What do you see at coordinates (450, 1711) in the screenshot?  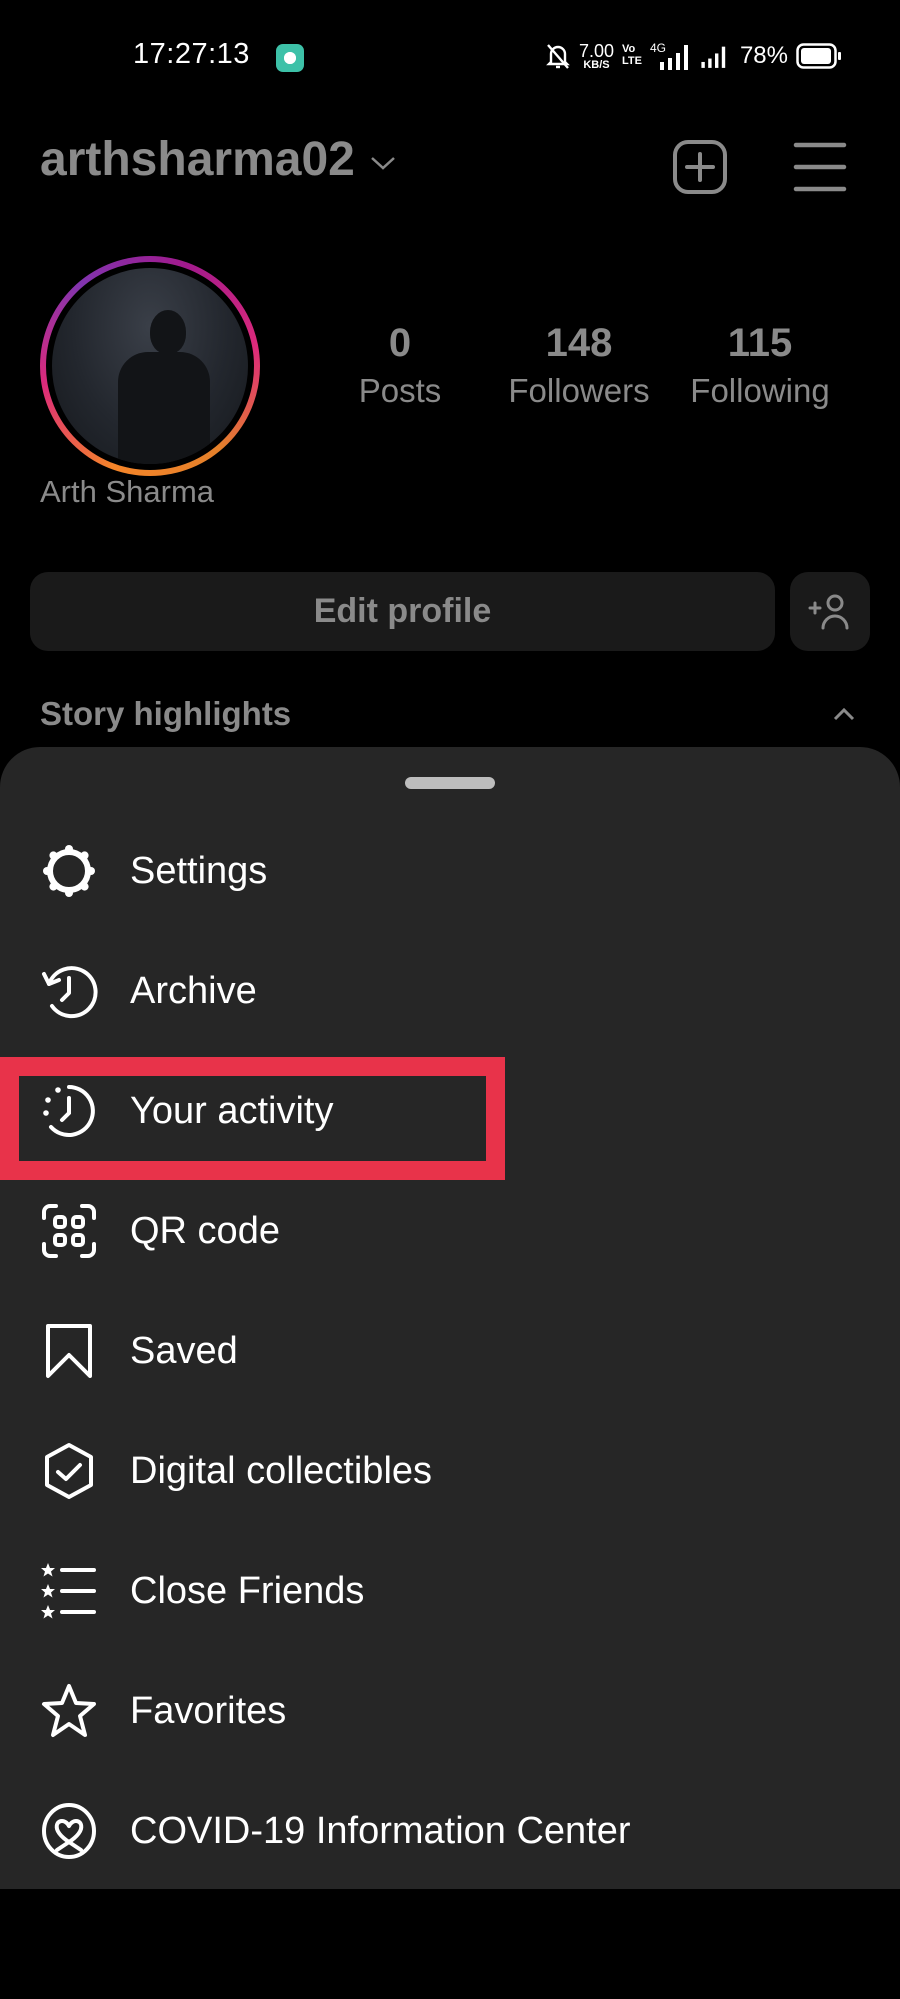 I see `menu-item-favorites: Favorites` at bounding box center [450, 1711].